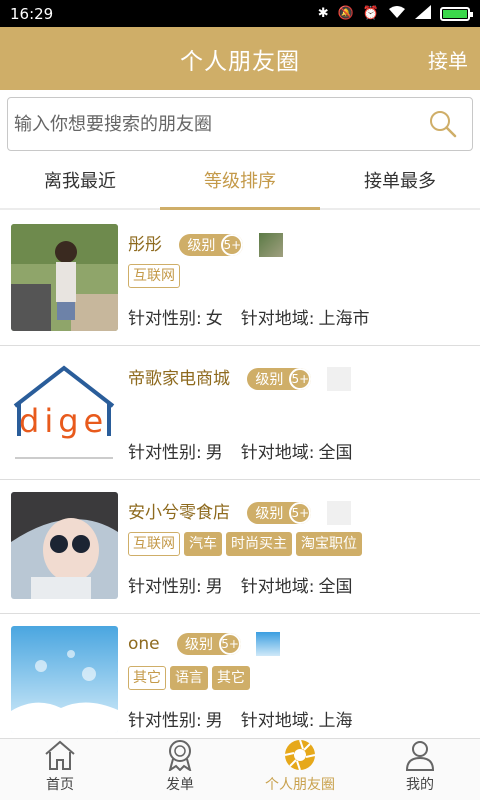 The width and height of the screenshot is (480, 800). I want to click on search-input, so click(214, 124).